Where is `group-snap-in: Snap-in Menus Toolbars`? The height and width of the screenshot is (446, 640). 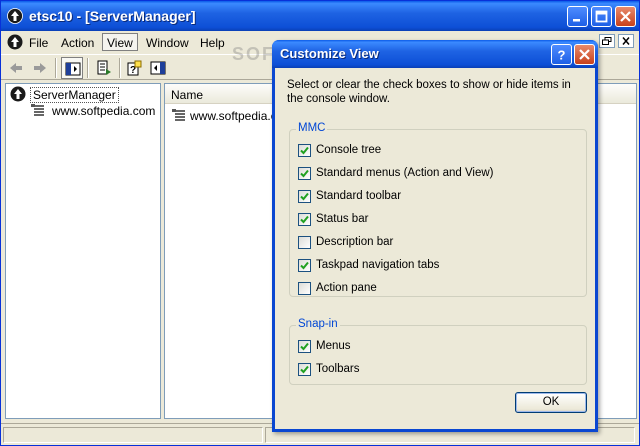 group-snap-in: Snap-in Menus Toolbars is located at coordinates (438, 351).